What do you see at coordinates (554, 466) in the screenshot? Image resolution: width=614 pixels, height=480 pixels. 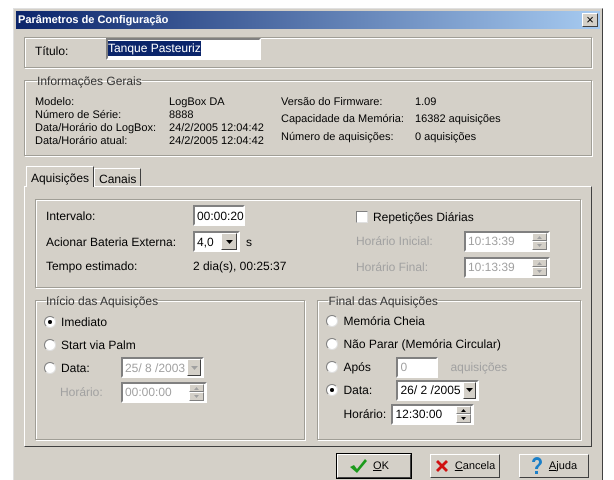 I see `dialog-button: Ajuda` at bounding box center [554, 466].